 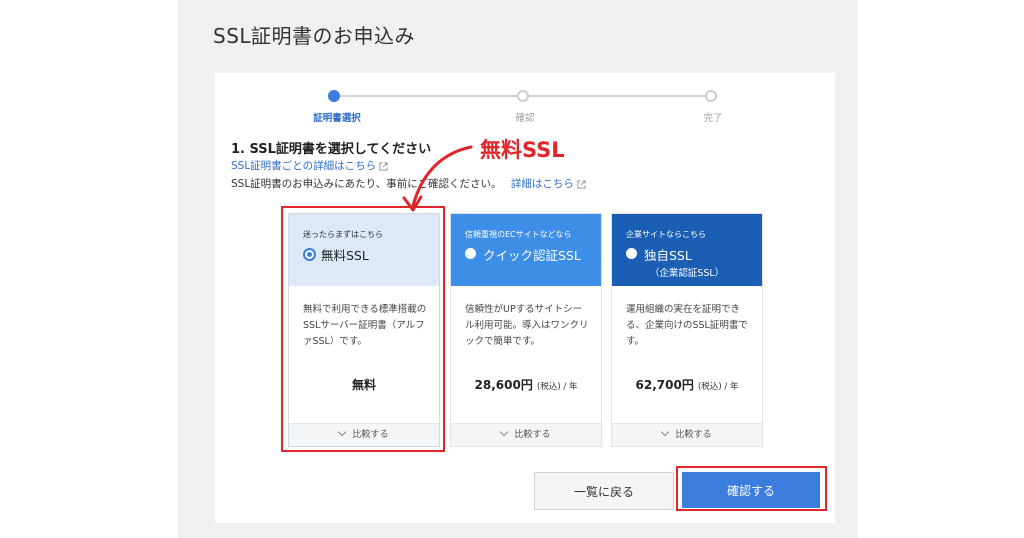 I want to click on detail-link-row: SSL証明書ごとの詳細はこちら, so click(x=309, y=165).